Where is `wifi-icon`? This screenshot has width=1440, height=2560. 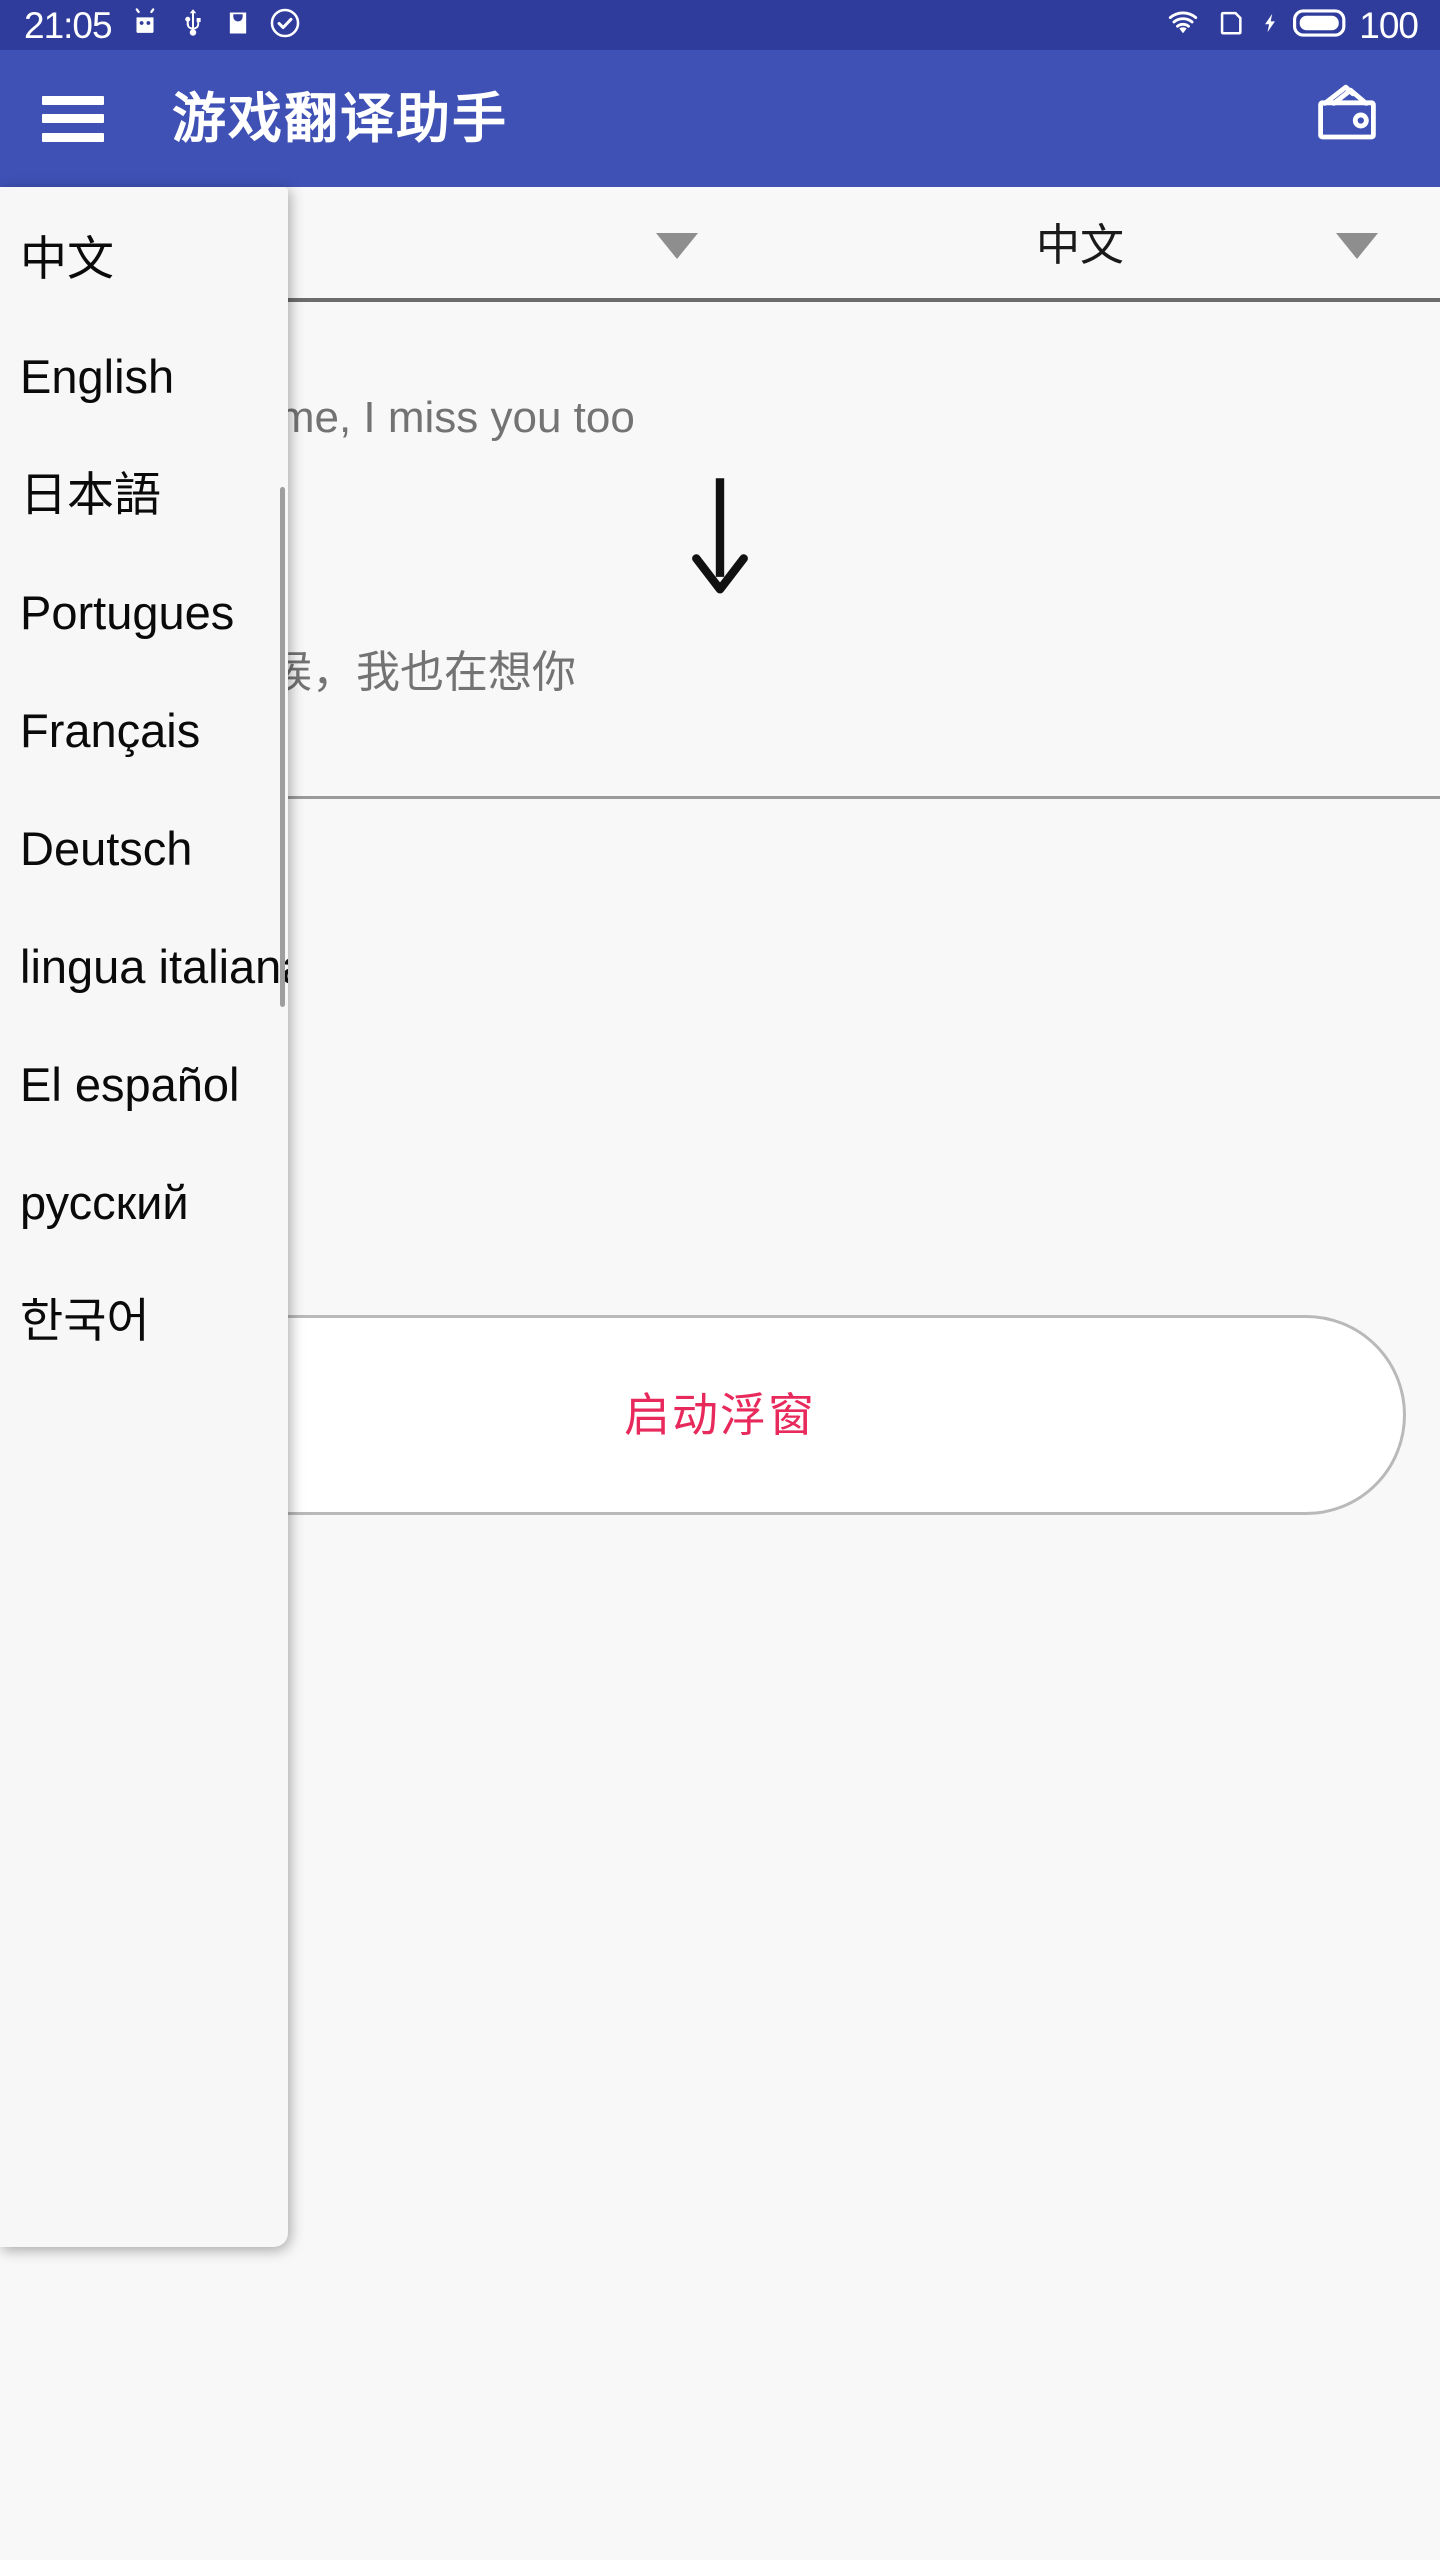 wifi-icon is located at coordinates (1183, 25).